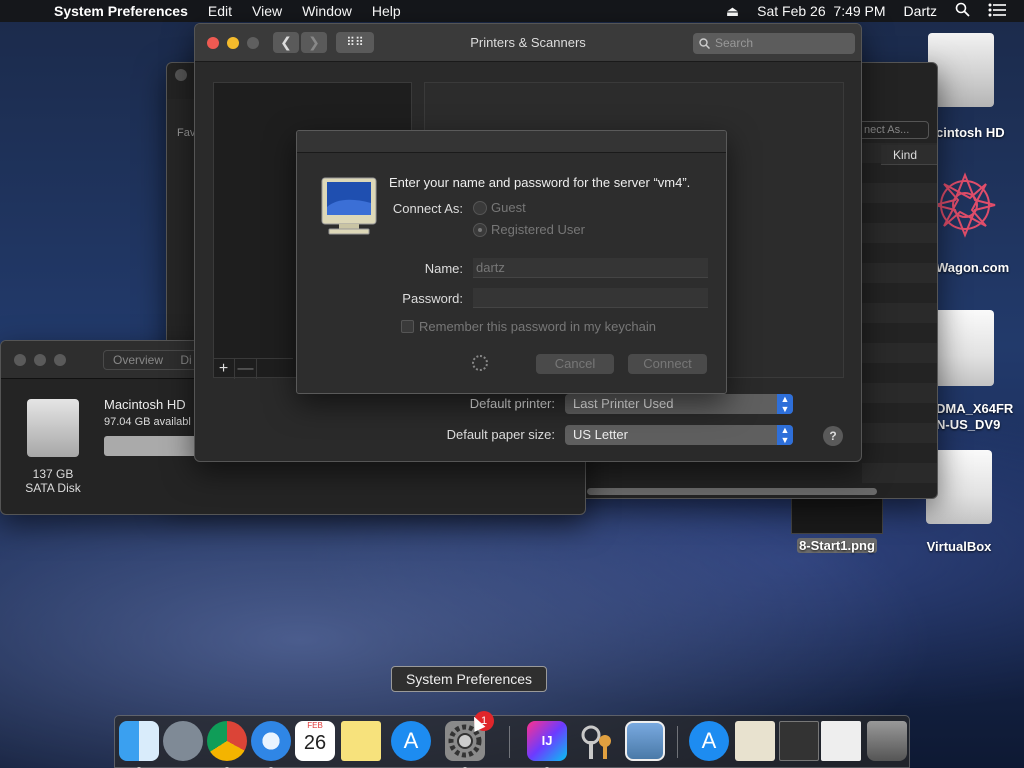 Image resolution: width=1024 pixels, height=768 pixels. I want to click on chrome-icon, so click(227, 744).